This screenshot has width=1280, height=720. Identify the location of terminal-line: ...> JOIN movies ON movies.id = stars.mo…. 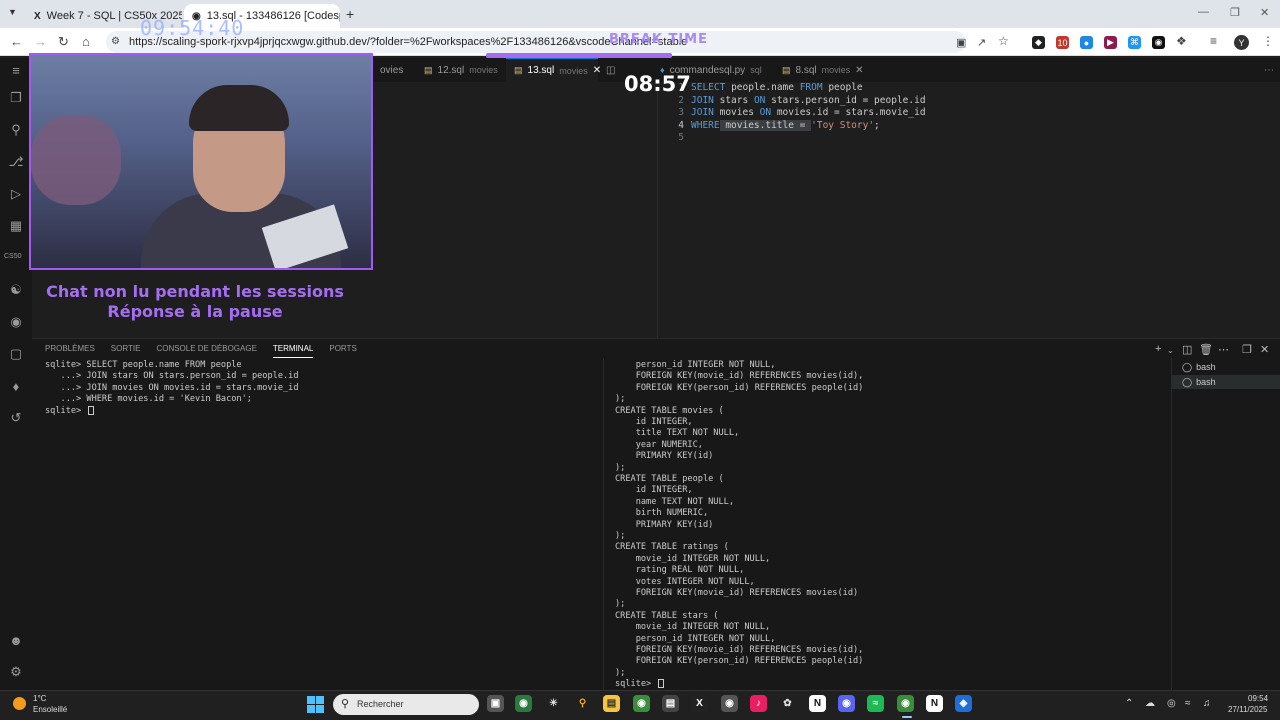
(172, 387).